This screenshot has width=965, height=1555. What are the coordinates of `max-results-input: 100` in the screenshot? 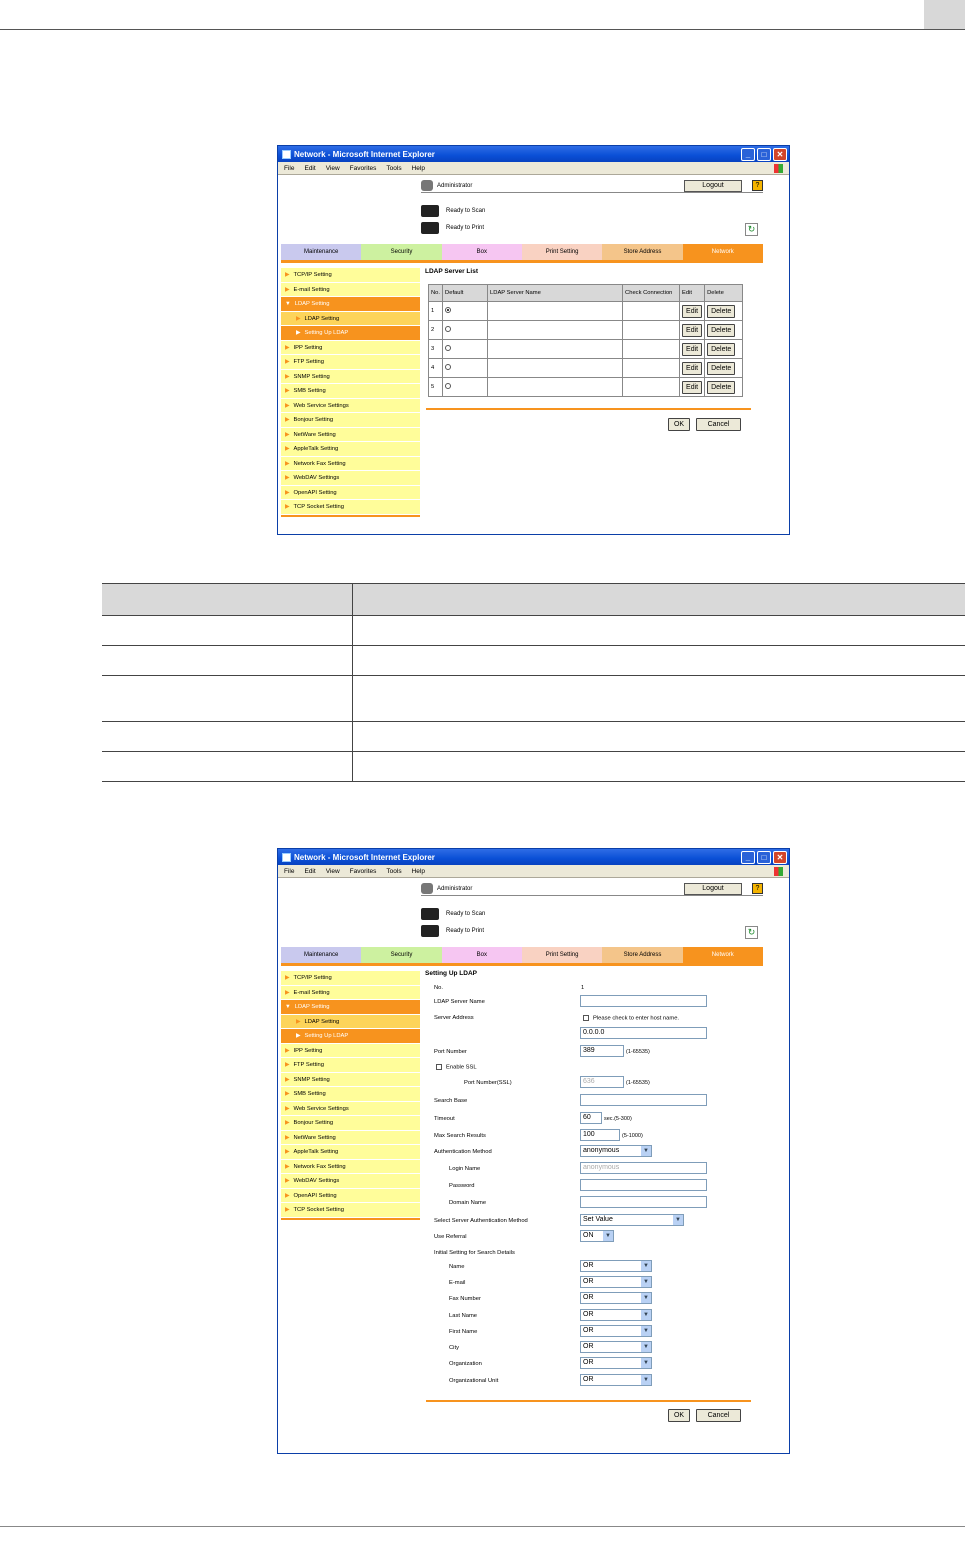 It's located at (600, 1135).